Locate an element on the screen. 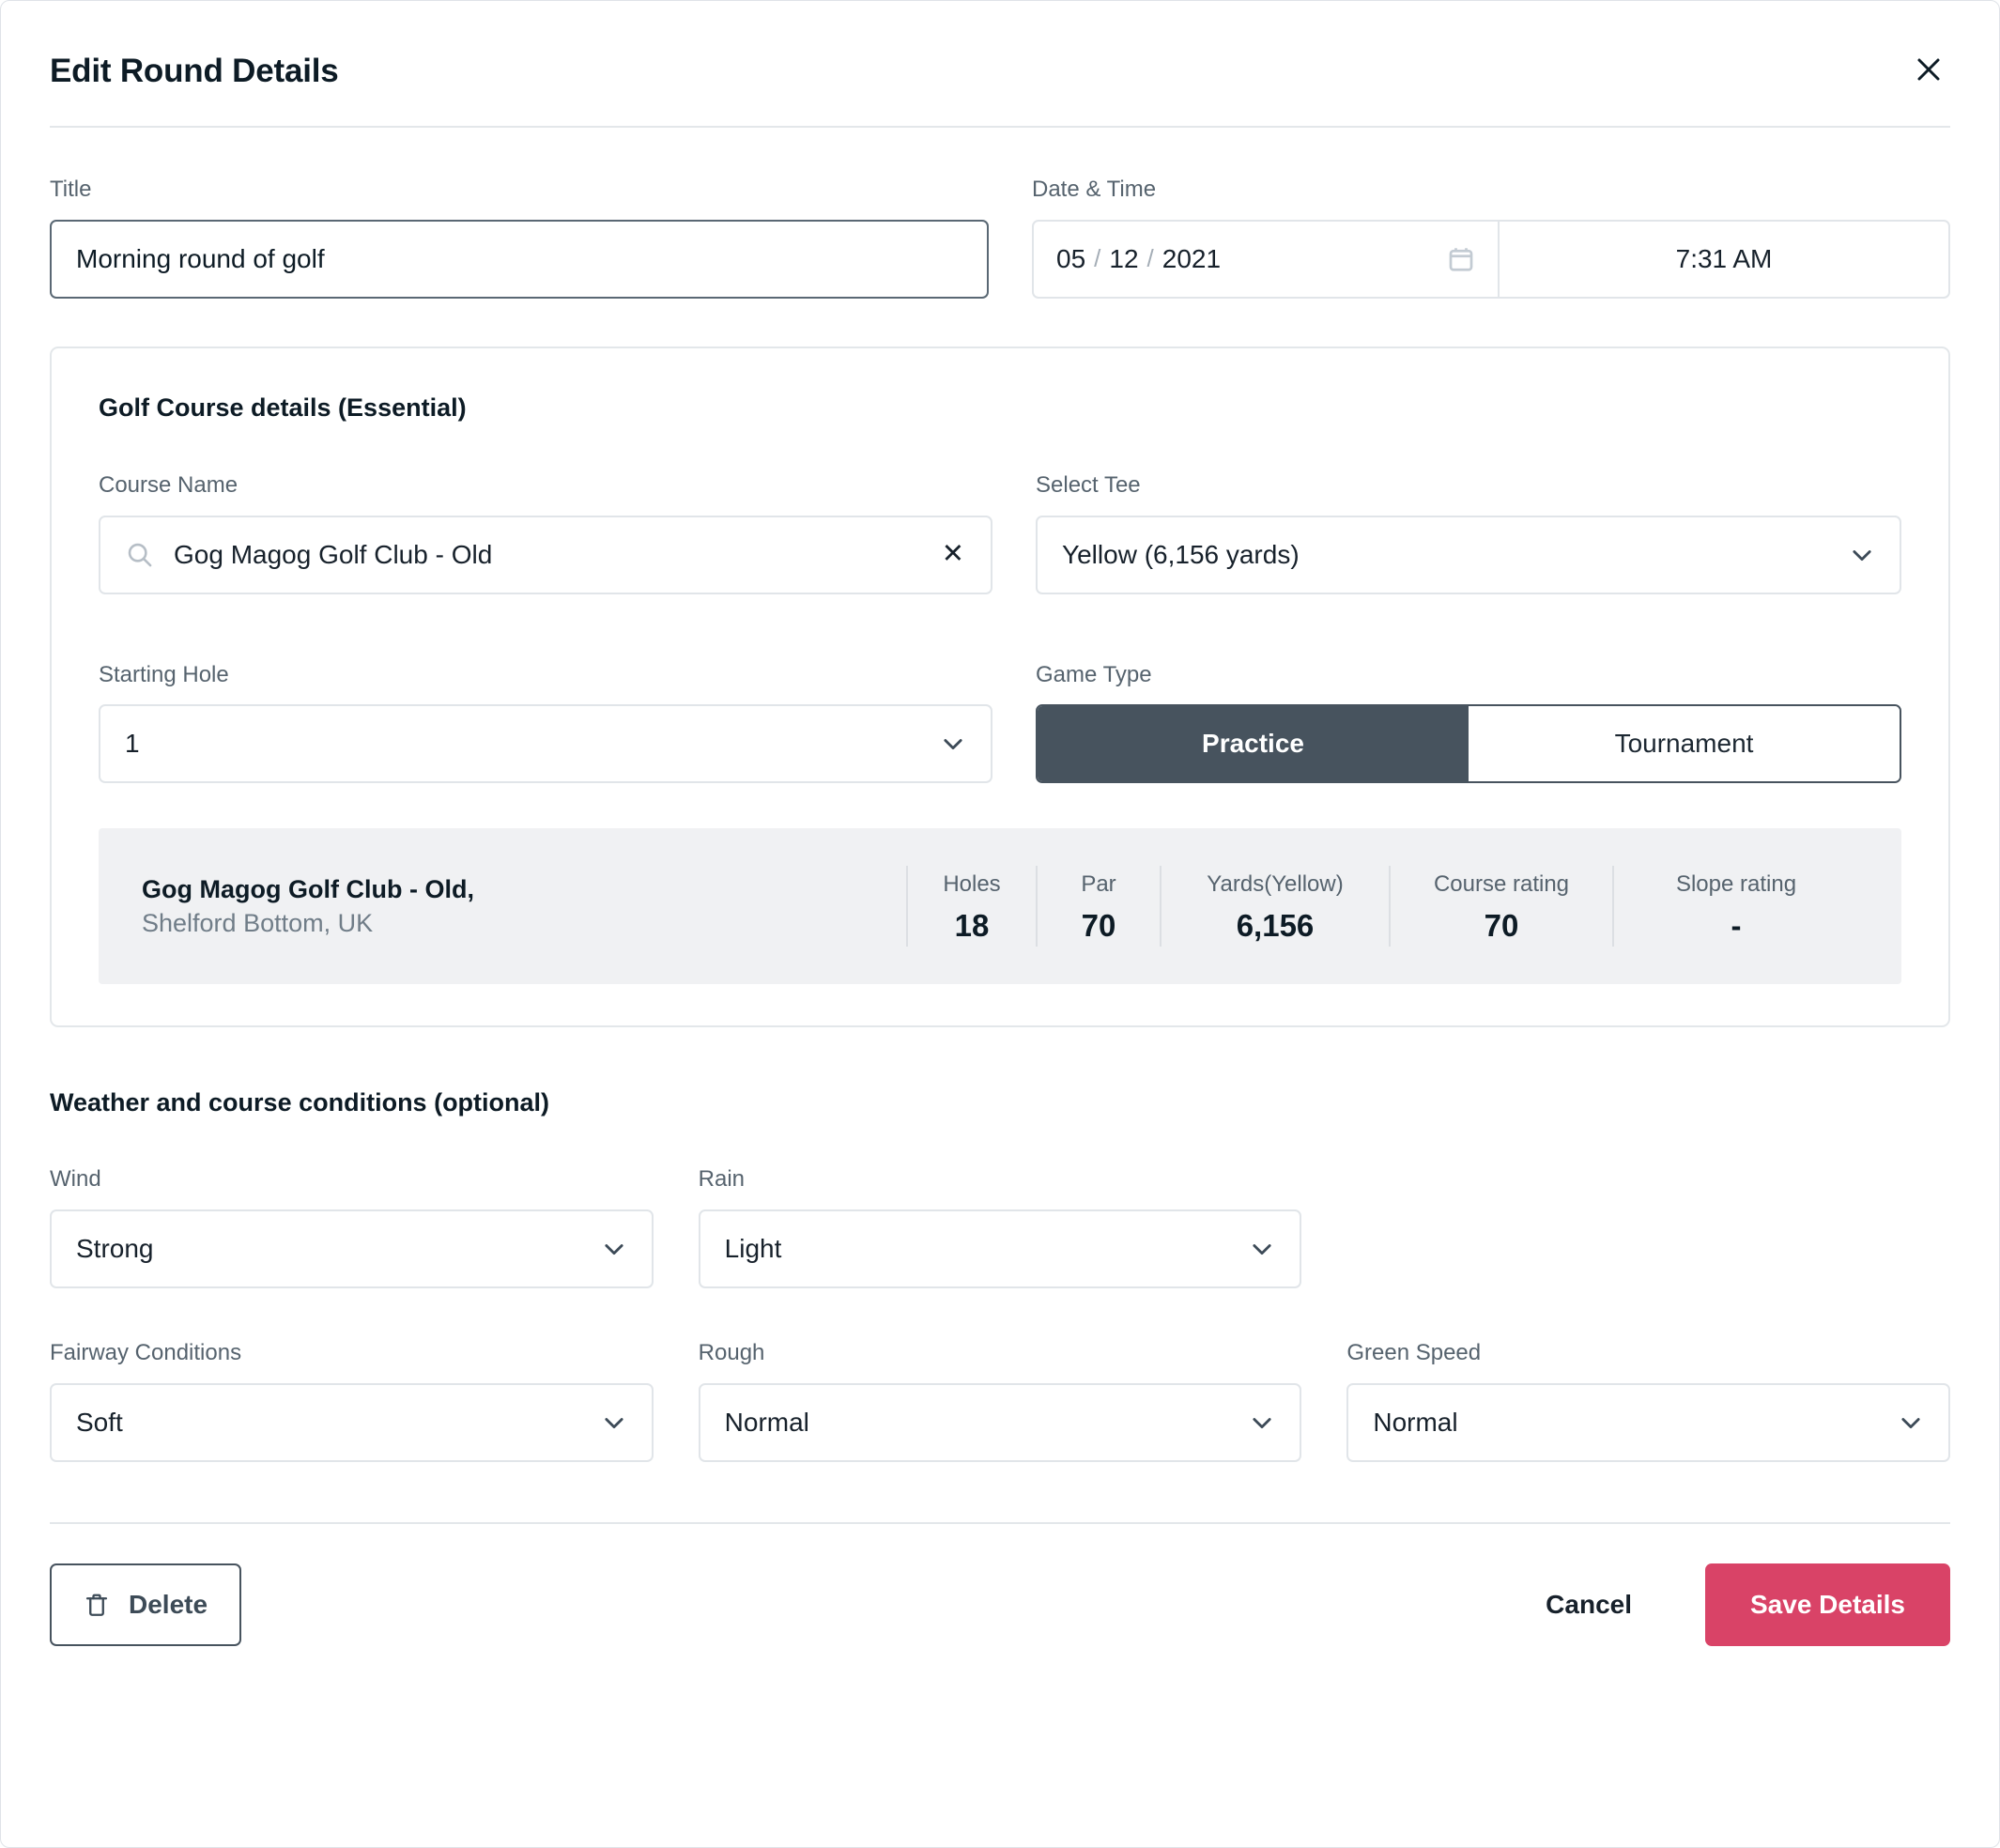 This screenshot has width=2000, height=1848. stat-course-rating-value: 70 is located at coordinates (1501, 926).